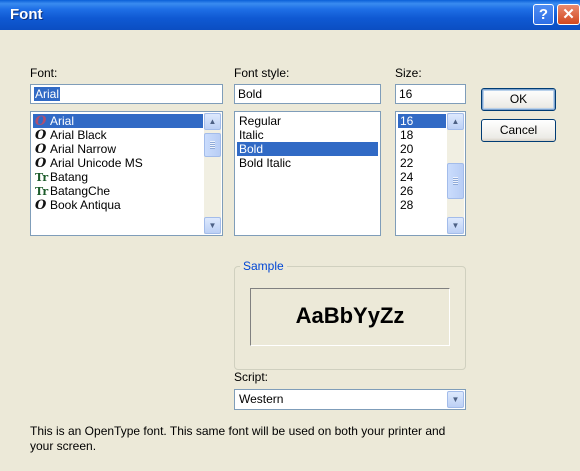 This screenshot has width=580, height=471. What do you see at coordinates (407, 205) in the screenshot?
I see `list-item-label: 28` at bounding box center [407, 205].